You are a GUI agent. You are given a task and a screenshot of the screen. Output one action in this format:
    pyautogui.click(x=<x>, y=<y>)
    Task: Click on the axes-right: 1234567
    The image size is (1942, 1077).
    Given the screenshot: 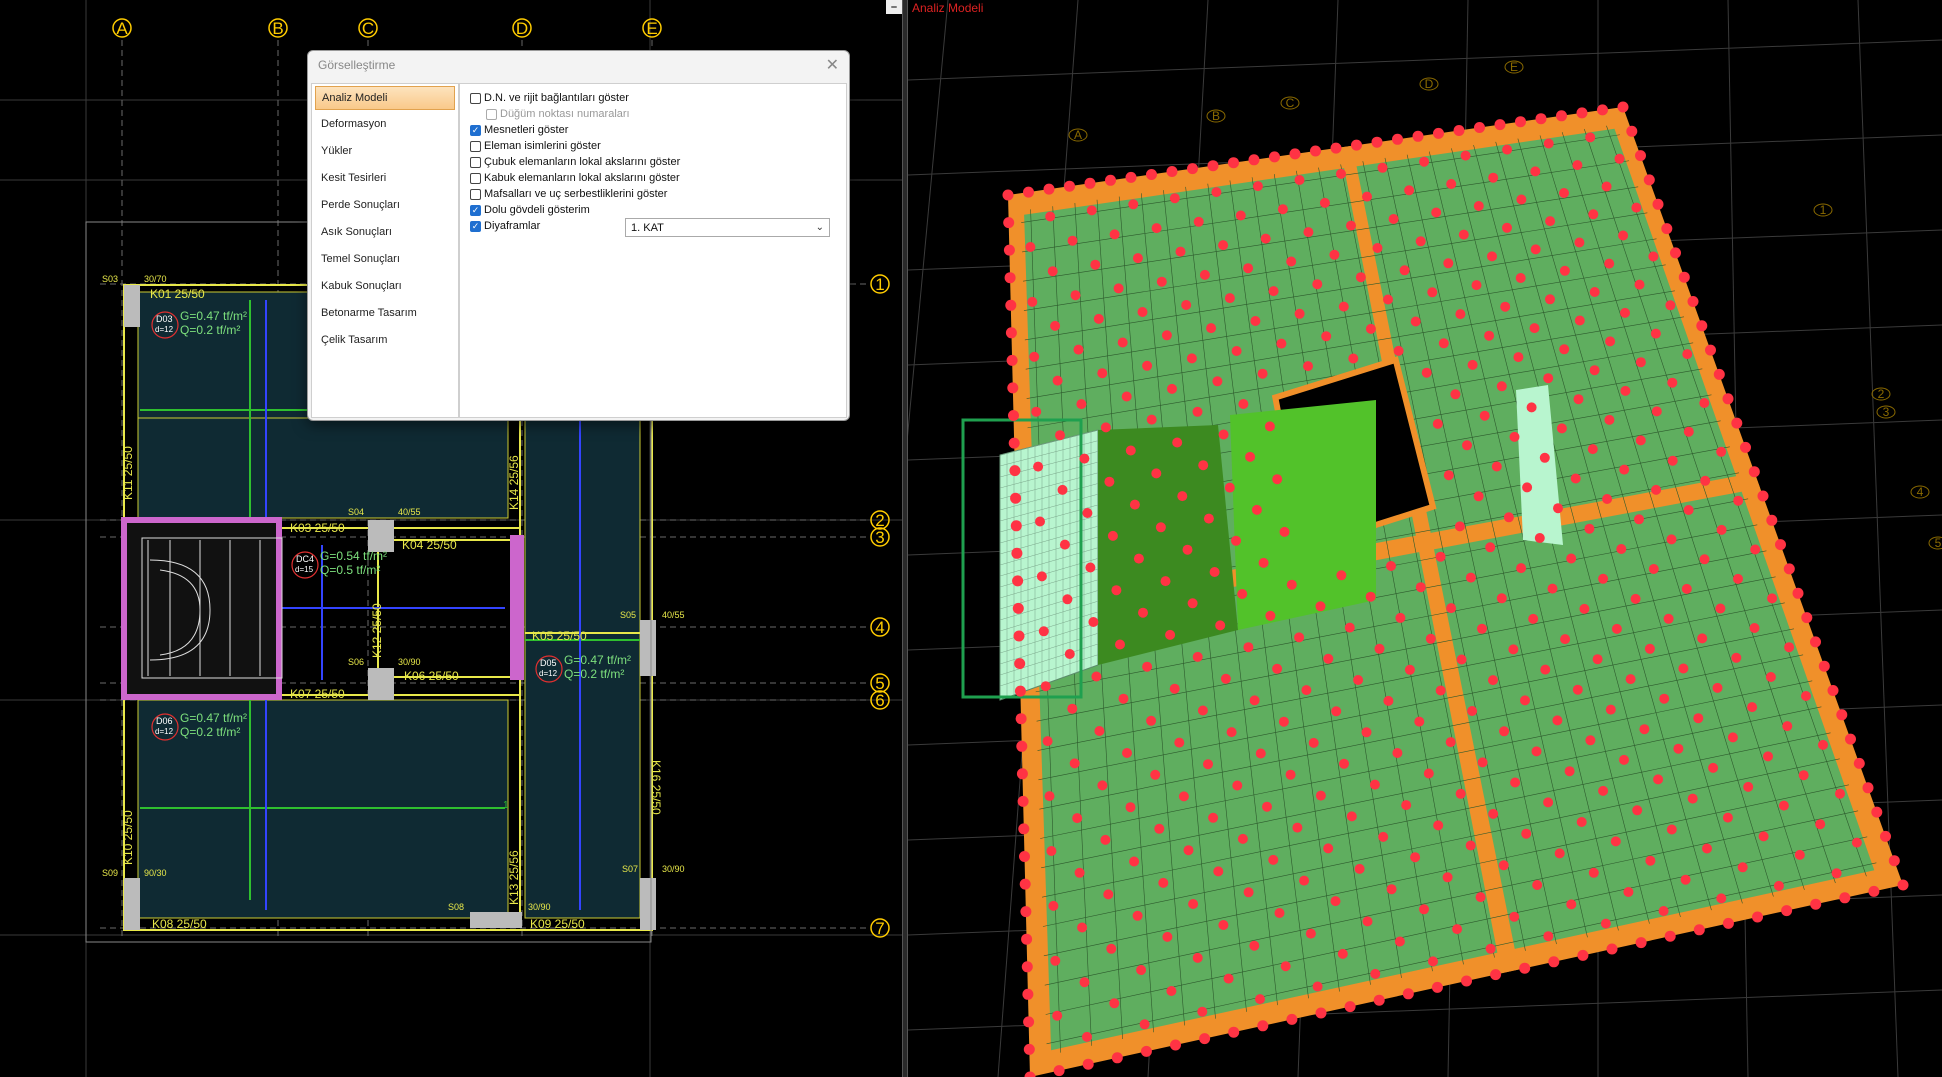 What is the action you would take?
    pyautogui.click(x=880, y=606)
    